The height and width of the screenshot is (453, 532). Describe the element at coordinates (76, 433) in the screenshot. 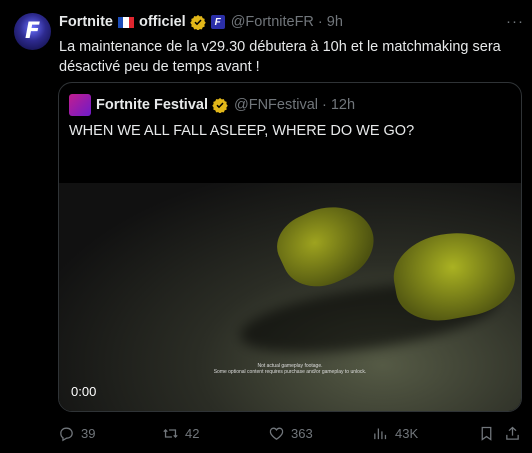

I see `reply-button: 39` at that location.